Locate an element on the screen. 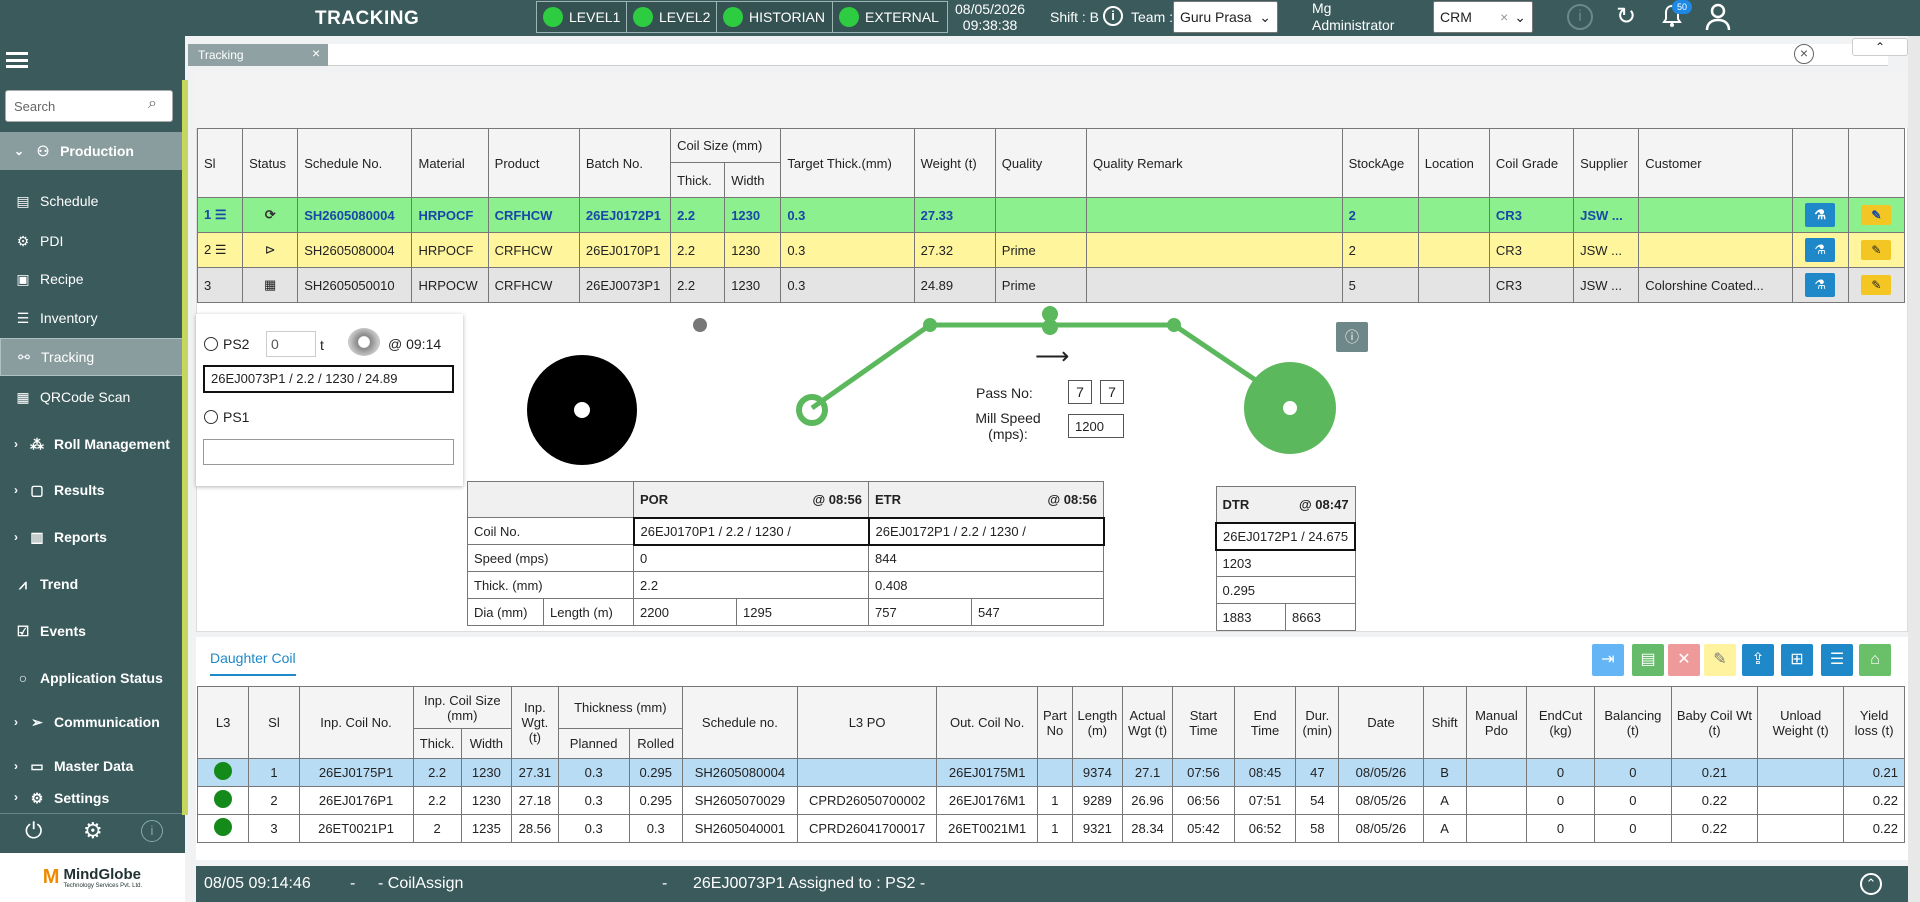  crm-select: CRM × ⌄ is located at coordinates (1483, 17).